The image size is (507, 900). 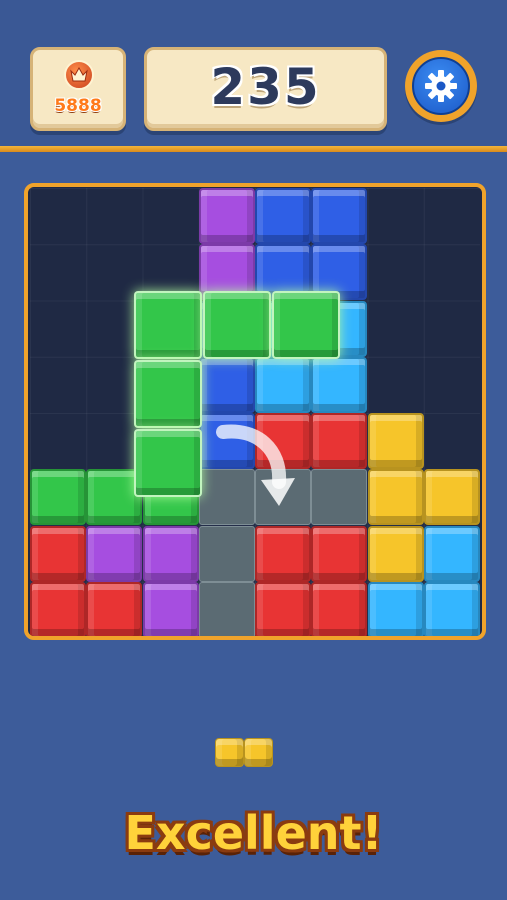 I want to click on best-score-panel: 5888, so click(x=78, y=89).